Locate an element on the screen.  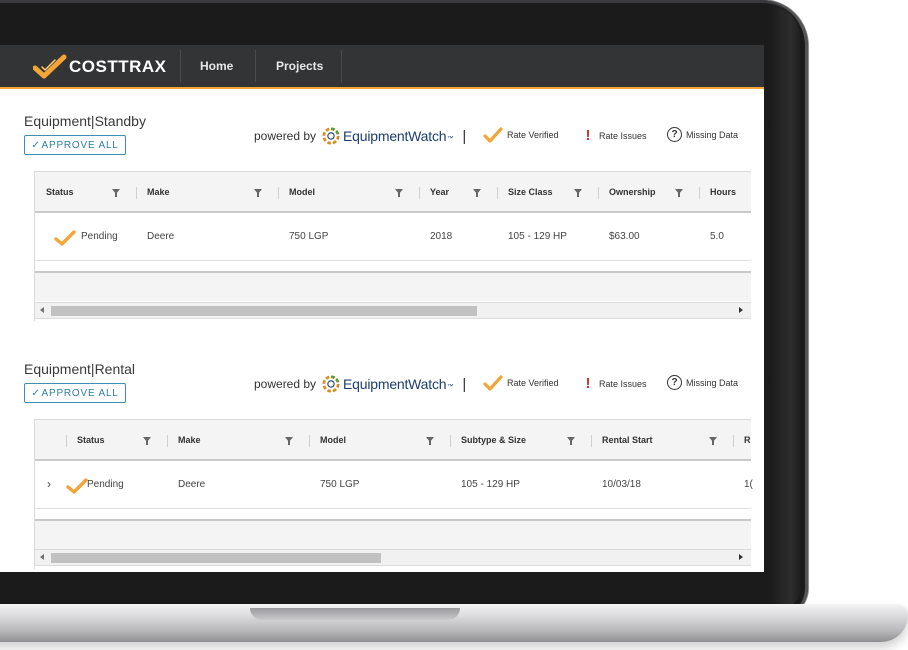
rental-approve-all-button: ✓ APPROVE ALL is located at coordinates (75, 393).